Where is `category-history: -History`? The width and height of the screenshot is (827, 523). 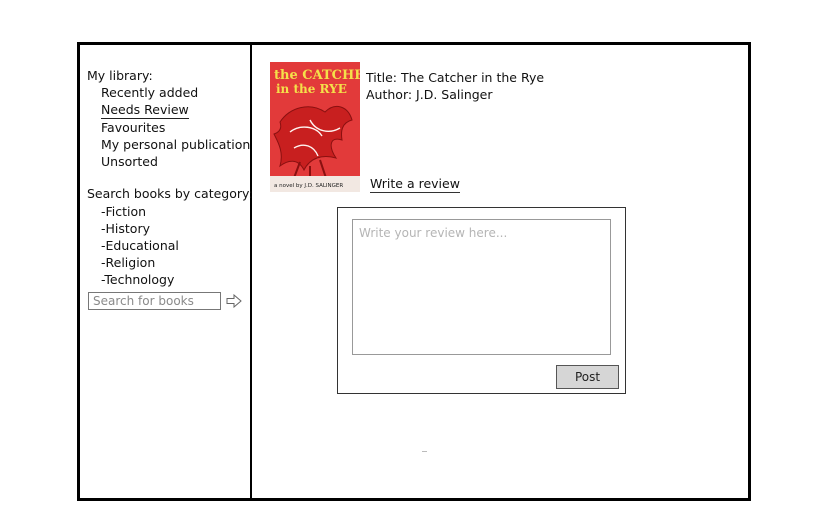 category-history: -History is located at coordinates (125, 228).